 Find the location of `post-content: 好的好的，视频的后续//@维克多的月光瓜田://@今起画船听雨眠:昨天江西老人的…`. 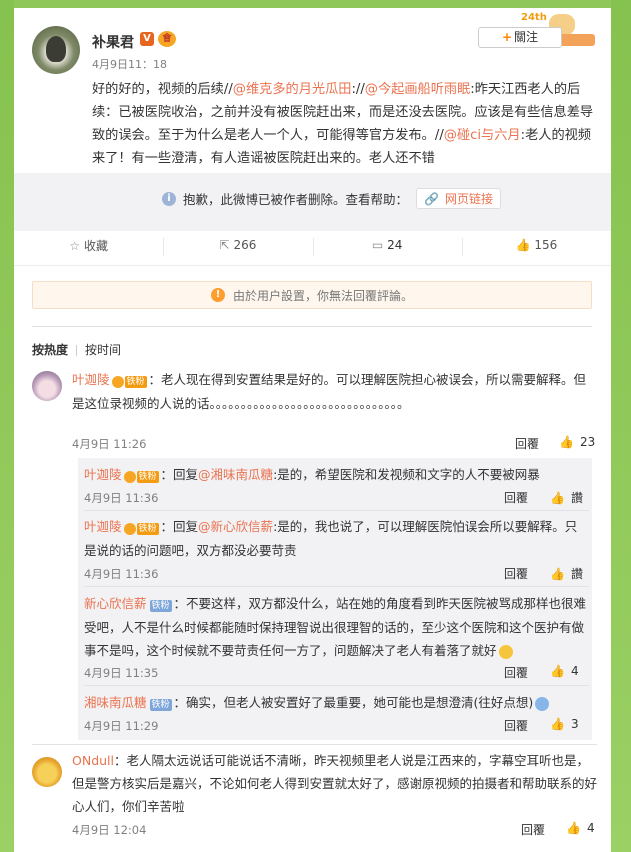

post-content: 好的好的，视频的后续//@维克多的月光瓜田://@今起画船听雨眠:昨天江西老人的… is located at coordinates (344, 124).